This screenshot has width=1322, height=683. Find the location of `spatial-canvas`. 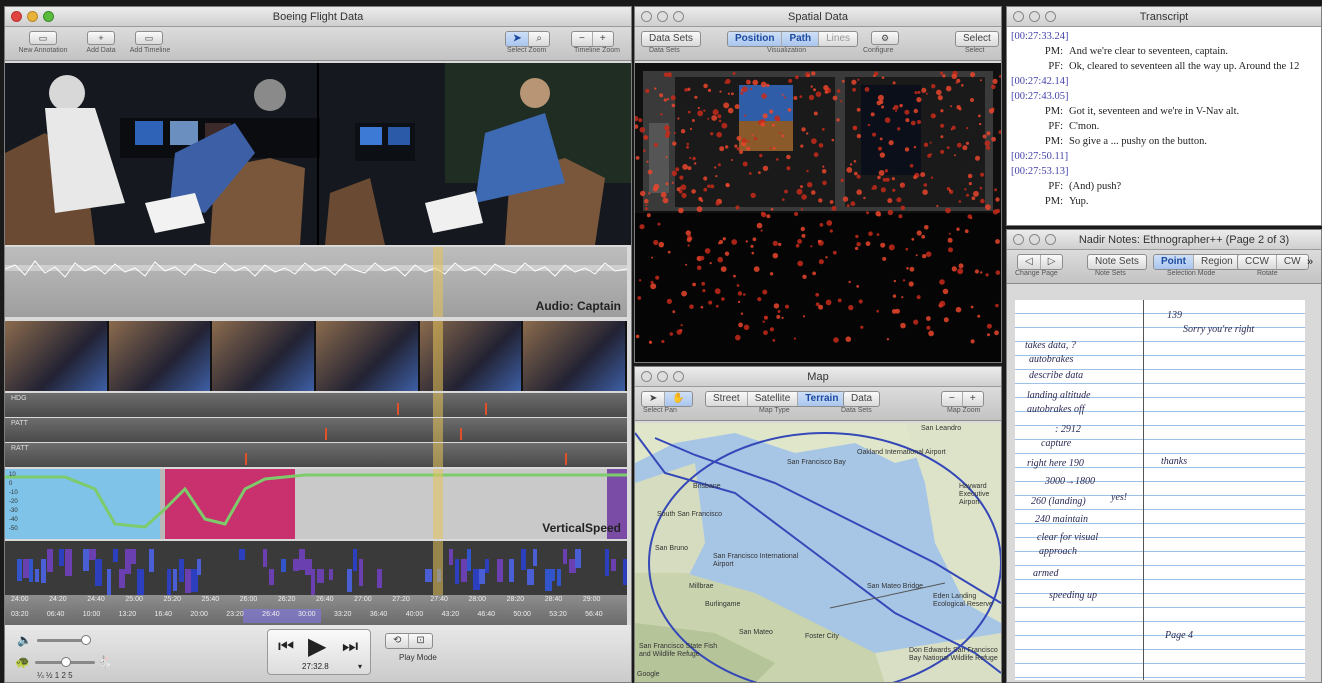

spatial-canvas is located at coordinates (818, 212).